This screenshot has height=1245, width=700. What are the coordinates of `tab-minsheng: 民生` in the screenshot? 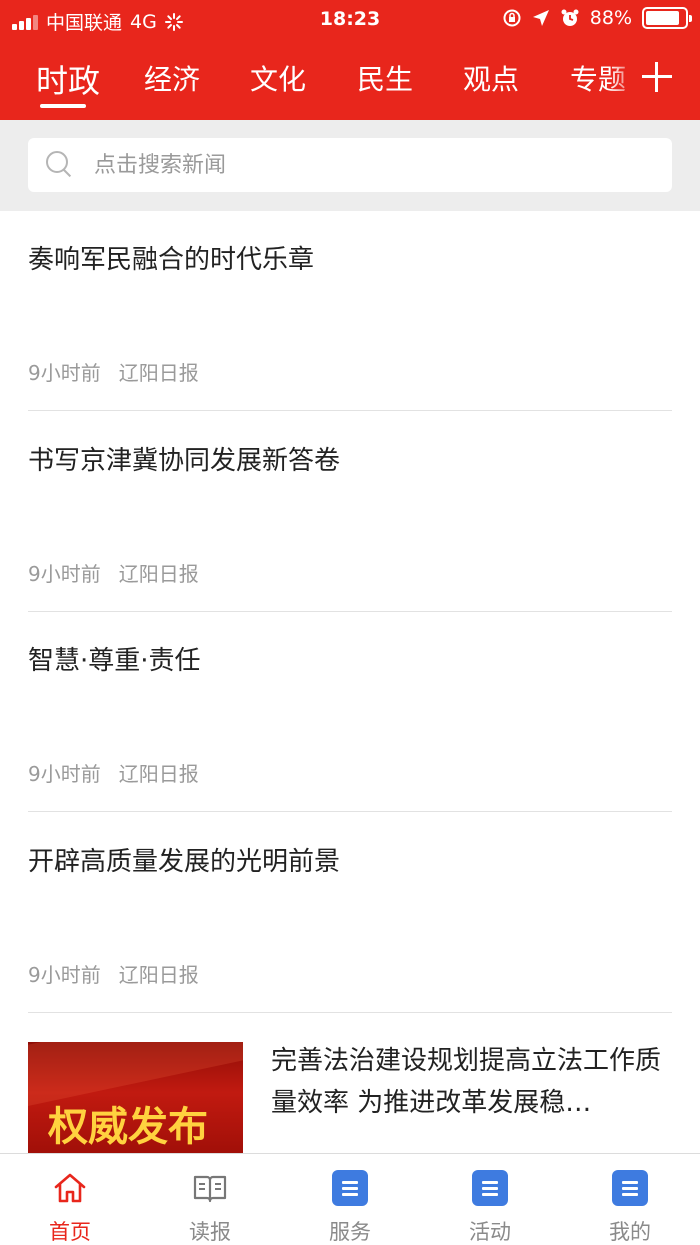 It's located at (385, 78).